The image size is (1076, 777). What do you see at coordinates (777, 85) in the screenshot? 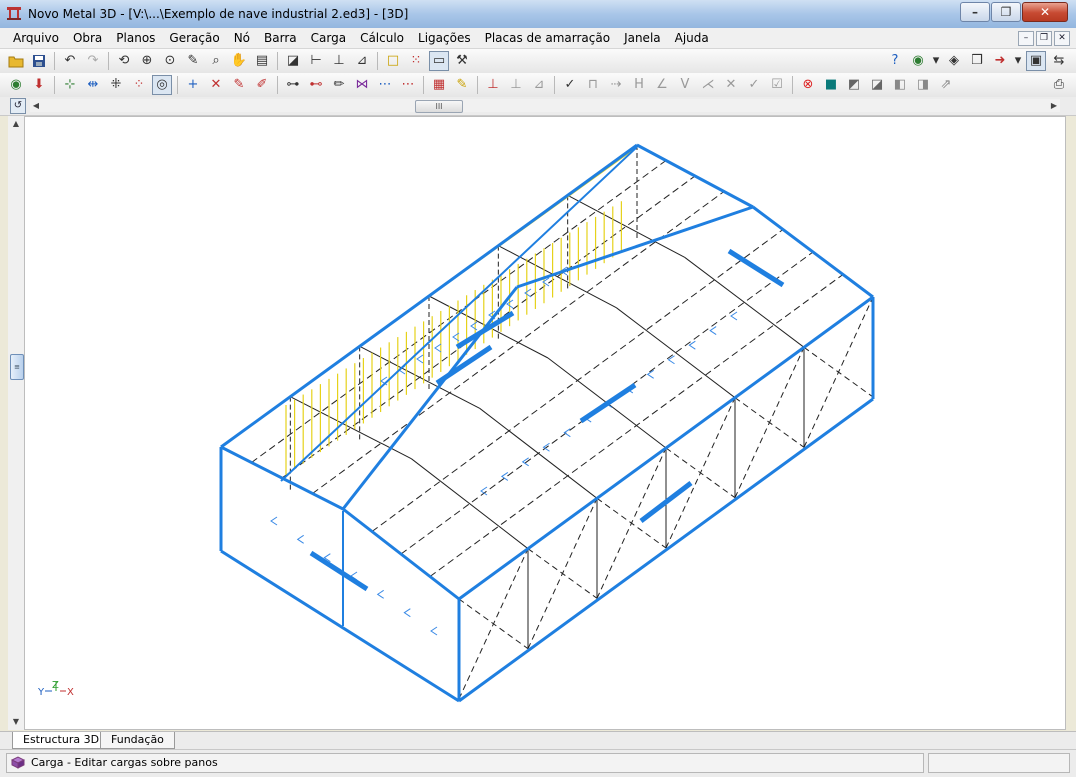
I see `list-check-icon: ☑` at bounding box center [777, 85].